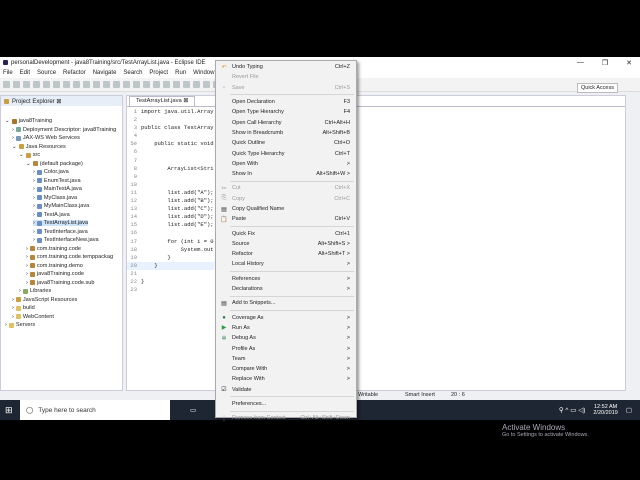 Image resolution: width=640 pixels, height=480 pixels. I want to click on tree-item: › Color.java, so click(51, 172).